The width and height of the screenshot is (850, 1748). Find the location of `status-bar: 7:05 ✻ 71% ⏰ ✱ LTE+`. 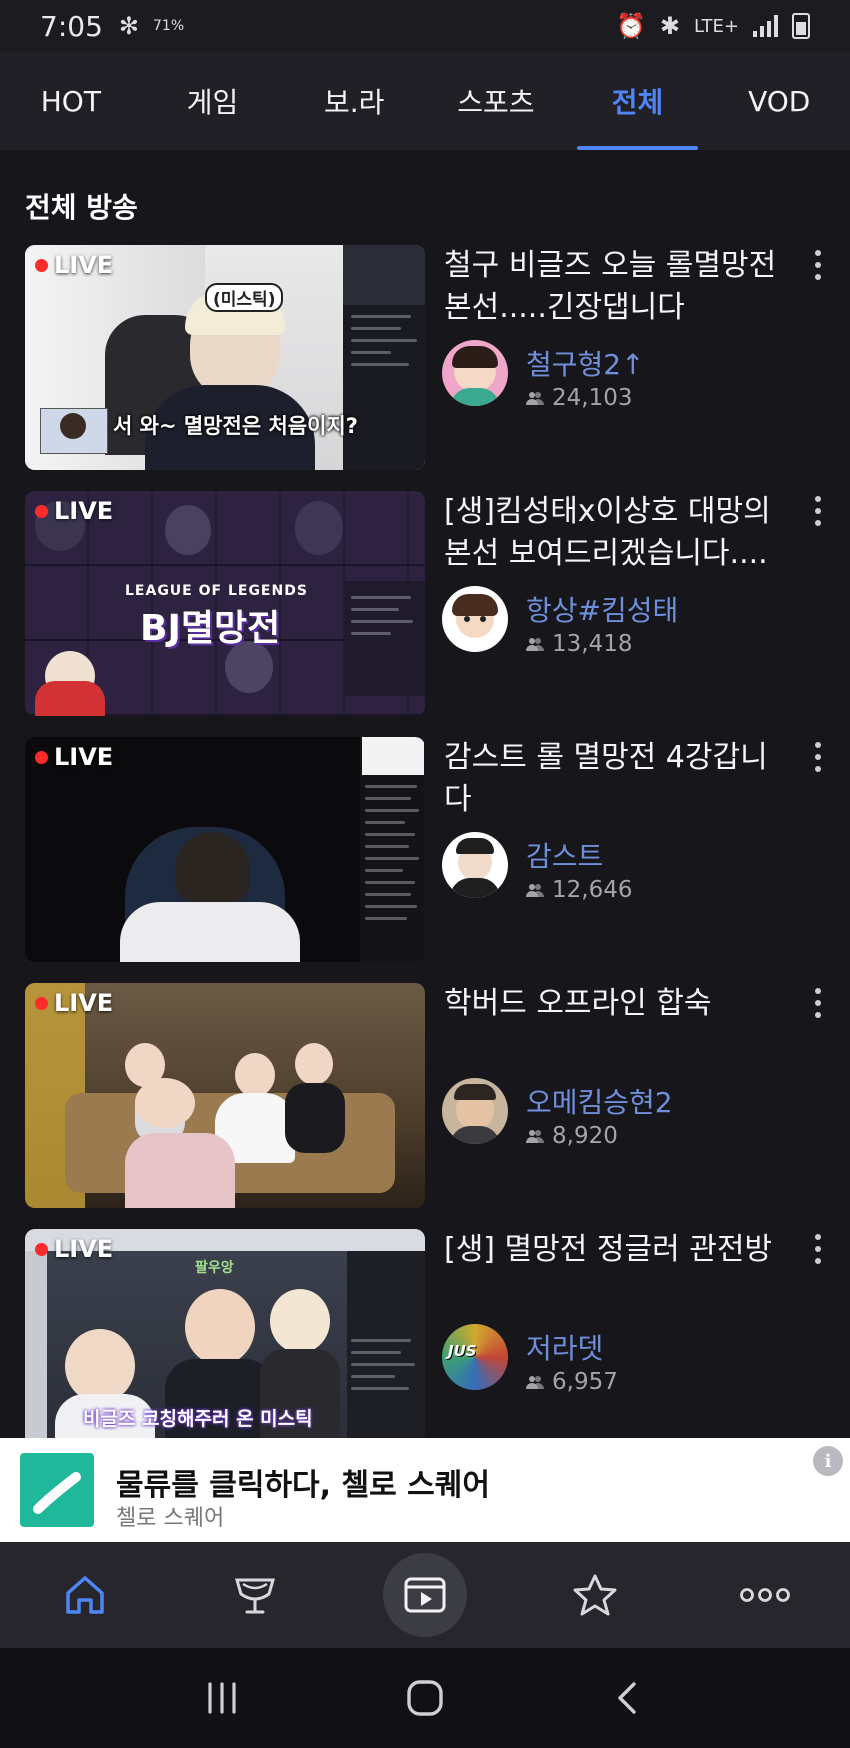

status-bar: 7:05 ✻ 71% ⏰ ✱ LTE+ is located at coordinates (425, 26).